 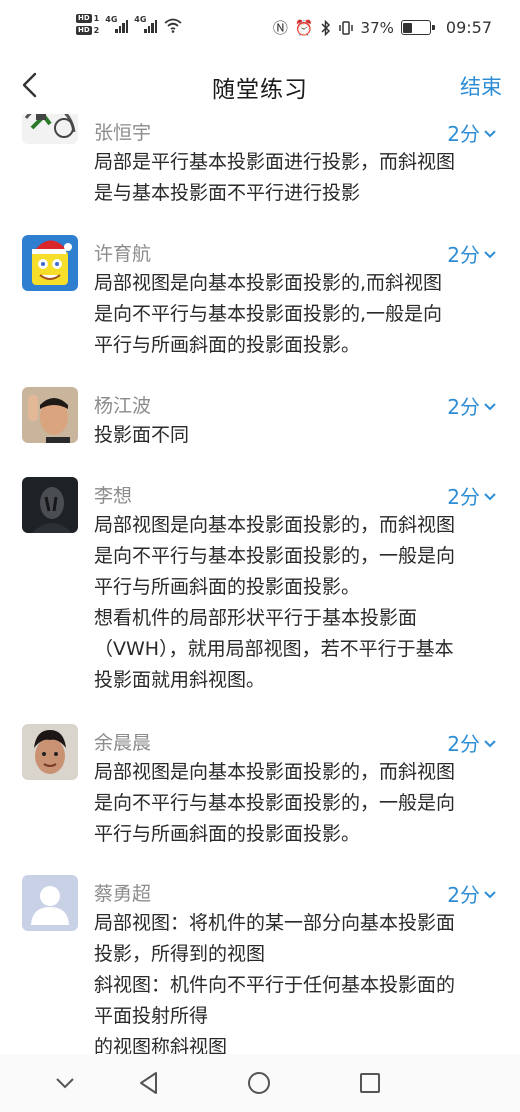 I want to click on answer-text: 局部是平行基本投影面进行投影，而斜视图 是与基本投影面不平行进行投影, so click(x=275, y=177).